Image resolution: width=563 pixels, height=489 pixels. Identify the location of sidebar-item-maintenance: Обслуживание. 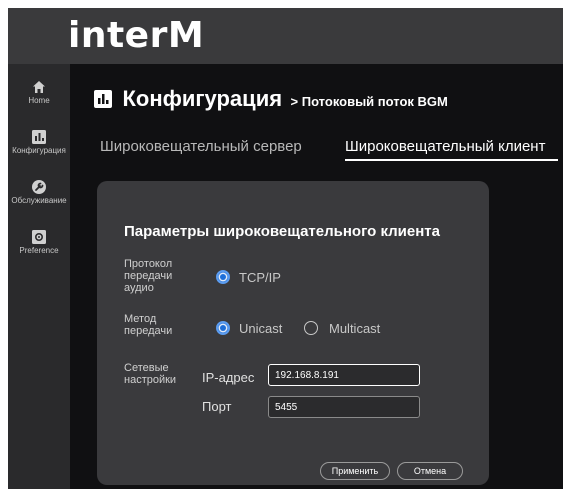
(39, 192).